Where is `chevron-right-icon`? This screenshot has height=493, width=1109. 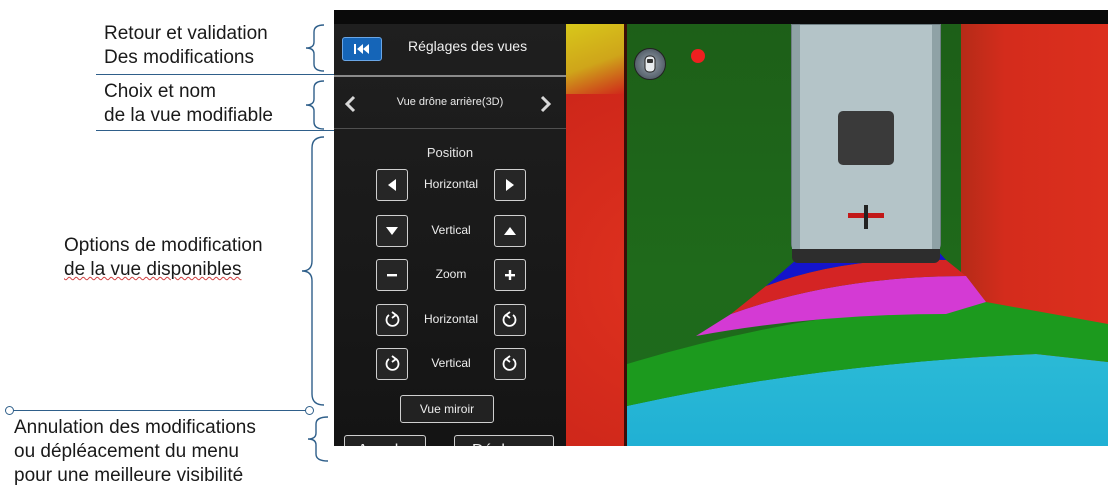
chevron-right-icon is located at coordinates (546, 104).